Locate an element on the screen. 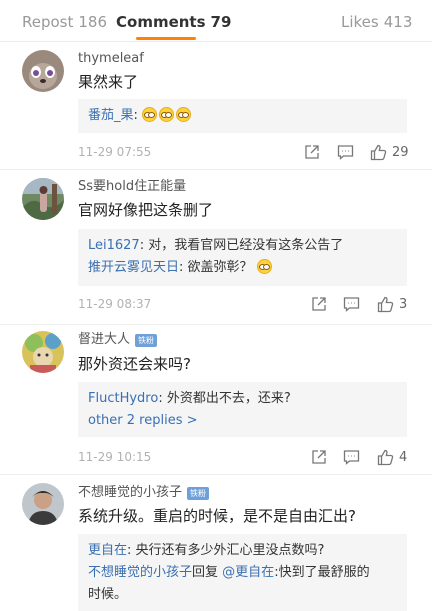  tab-repost: Repost 186 is located at coordinates (64, 22).